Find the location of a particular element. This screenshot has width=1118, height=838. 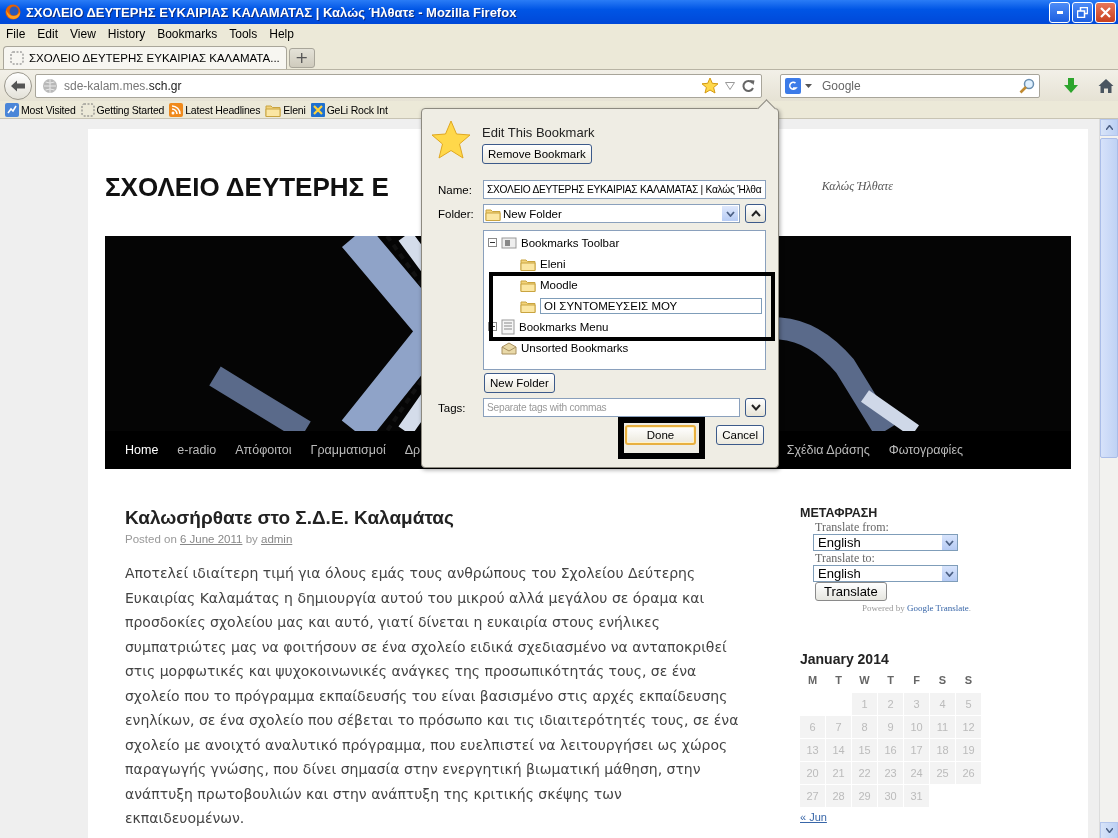

app-icon is located at coordinates (317, 109).